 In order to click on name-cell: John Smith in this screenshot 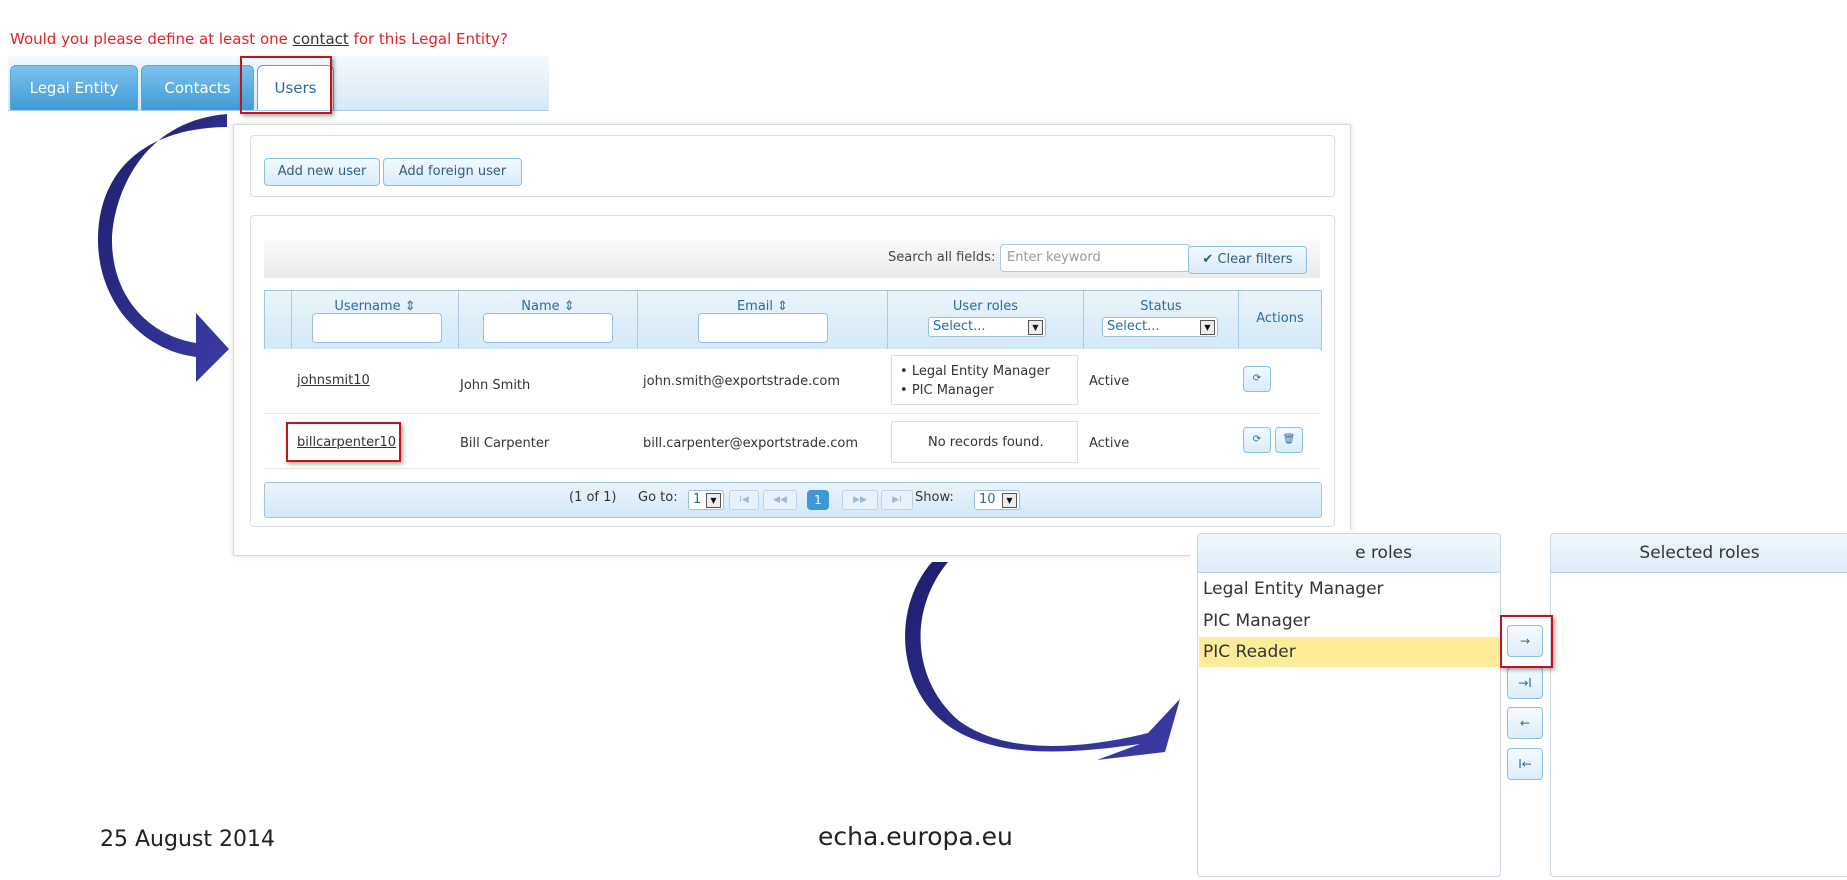, I will do `click(495, 385)`.